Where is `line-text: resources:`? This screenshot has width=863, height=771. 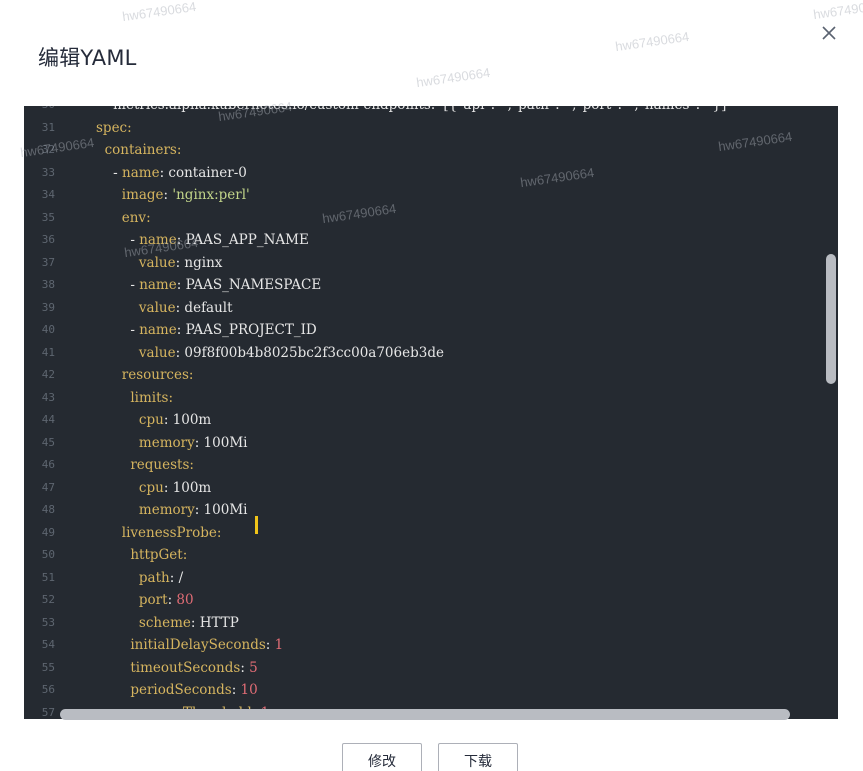 line-text: resources: is located at coordinates (145, 375).